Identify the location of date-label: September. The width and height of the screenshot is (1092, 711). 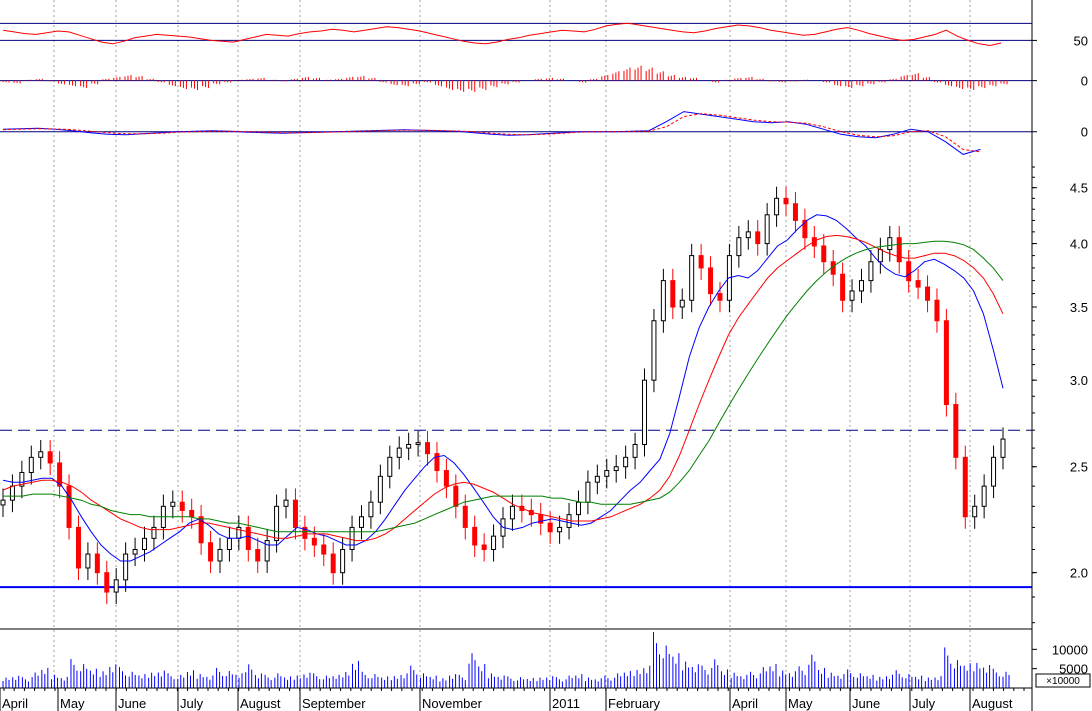
(334, 703).